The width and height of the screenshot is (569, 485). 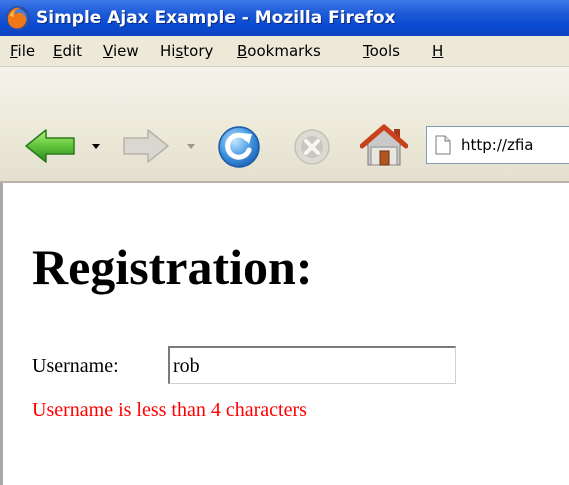 What do you see at coordinates (366, 51) in the screenshot?
I see `menu-tools-mnemonic: T` at bounding box center [366, 51].